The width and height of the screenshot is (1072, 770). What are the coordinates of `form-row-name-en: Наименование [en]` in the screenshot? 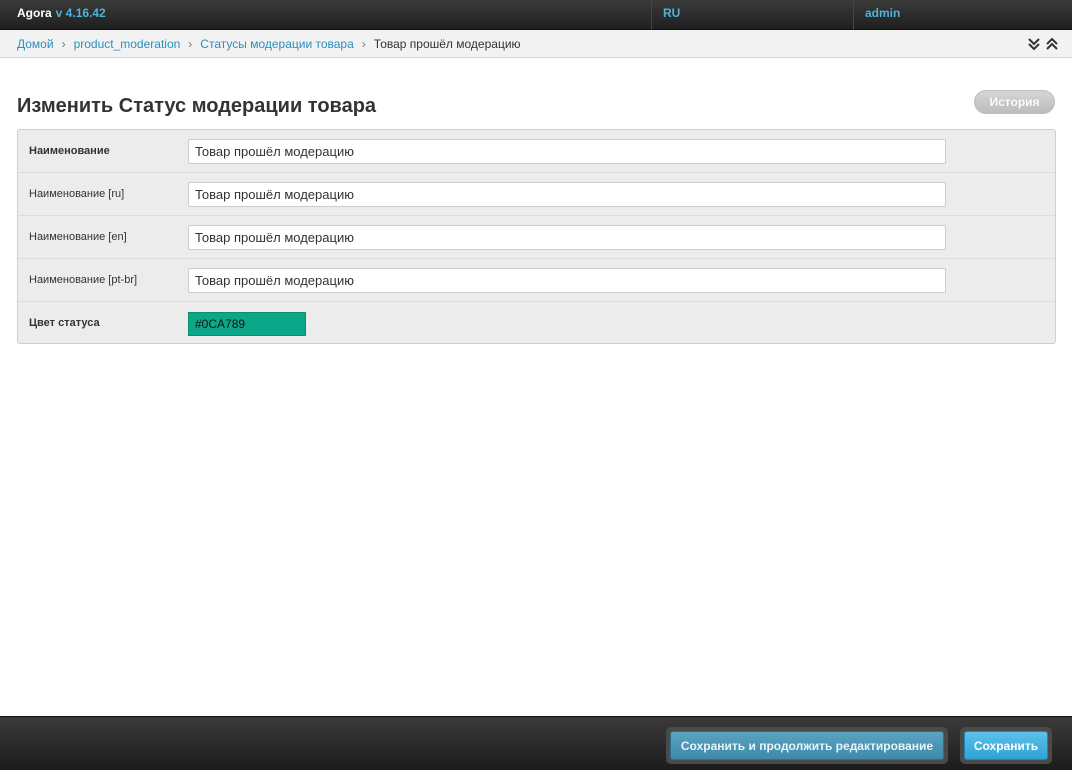 It's located at (536, 237).